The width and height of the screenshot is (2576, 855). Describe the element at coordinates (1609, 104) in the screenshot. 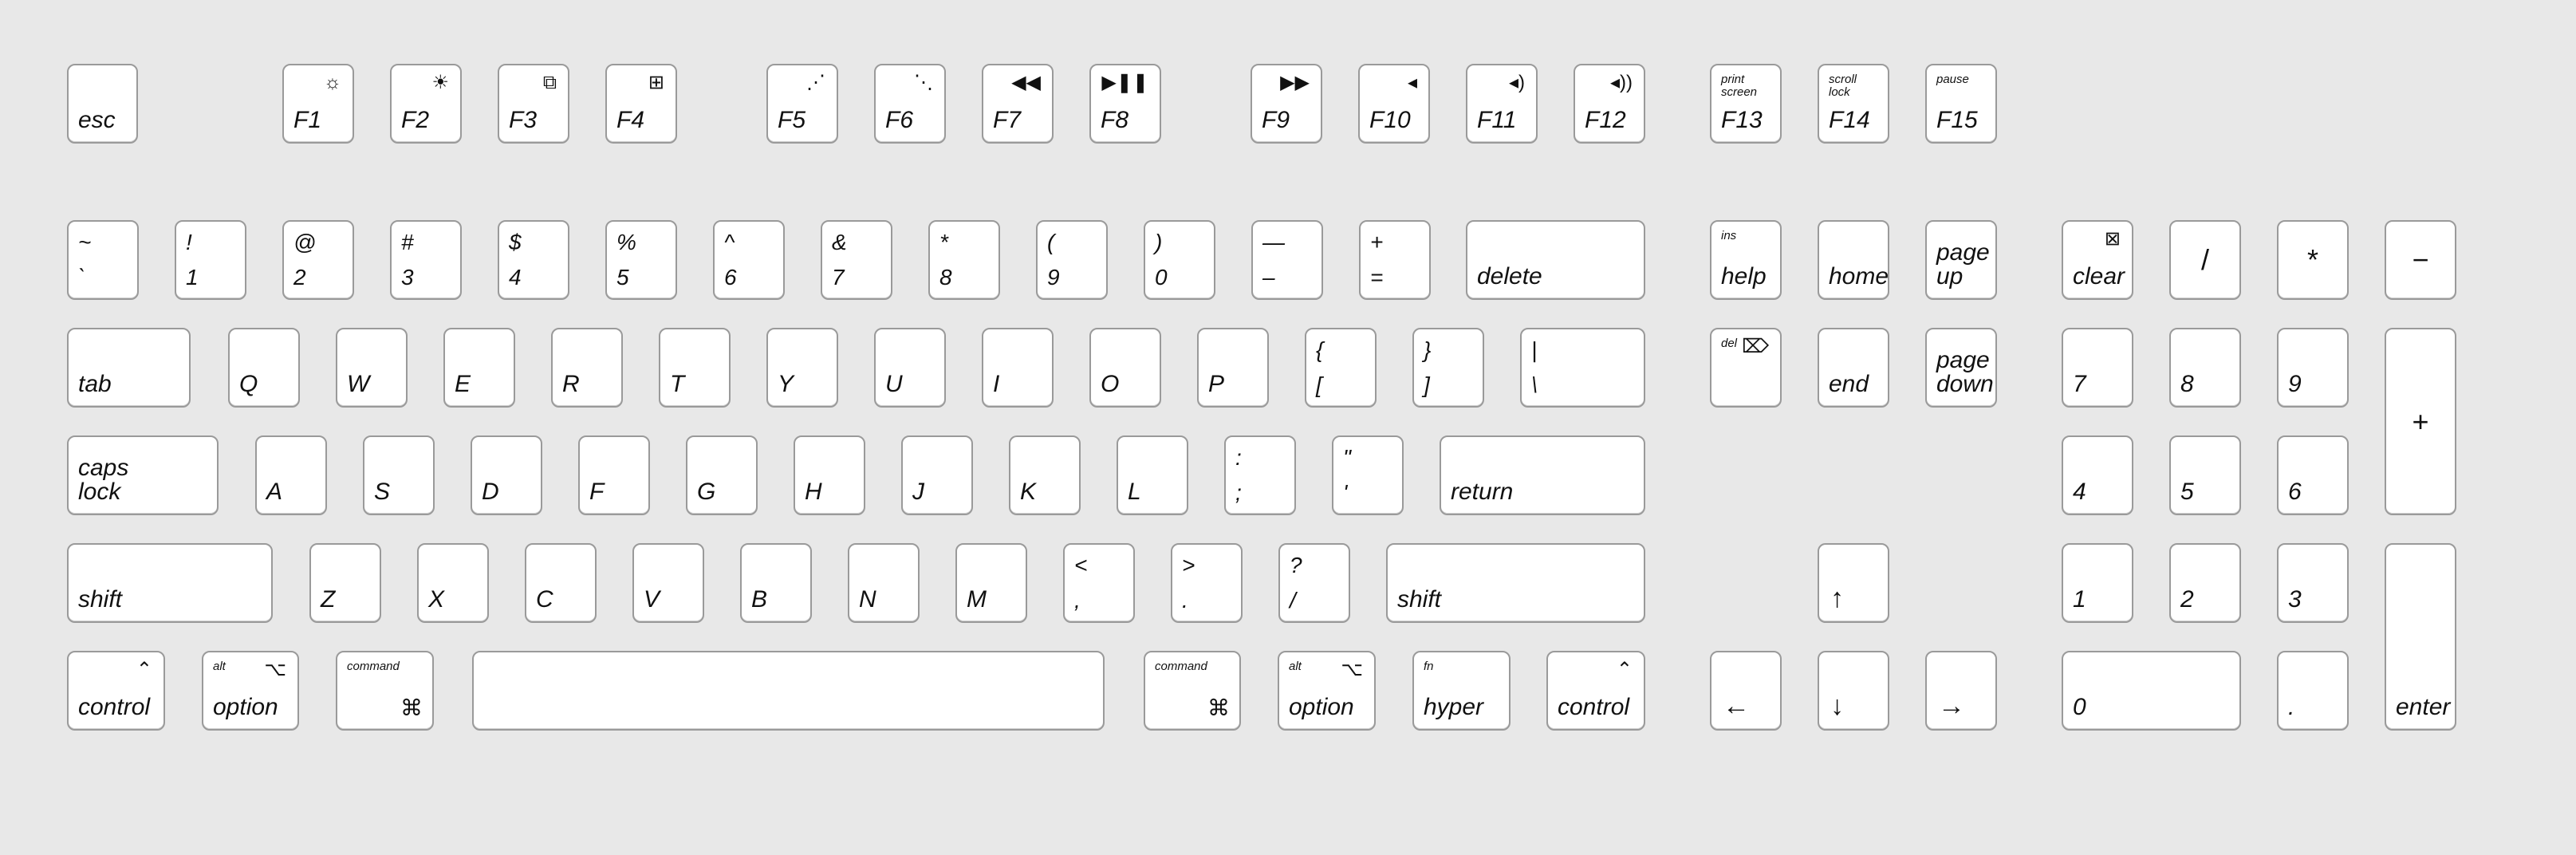

I see `key-f12: ◂)) F12` at that location.